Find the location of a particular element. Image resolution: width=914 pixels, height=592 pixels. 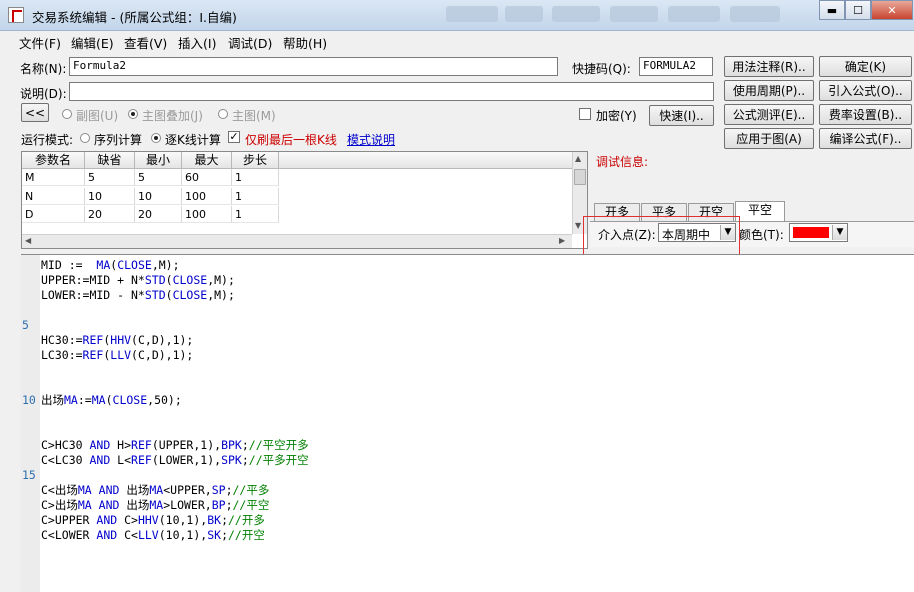

minimize-button: ▬ is located at coordinates (832, 10).